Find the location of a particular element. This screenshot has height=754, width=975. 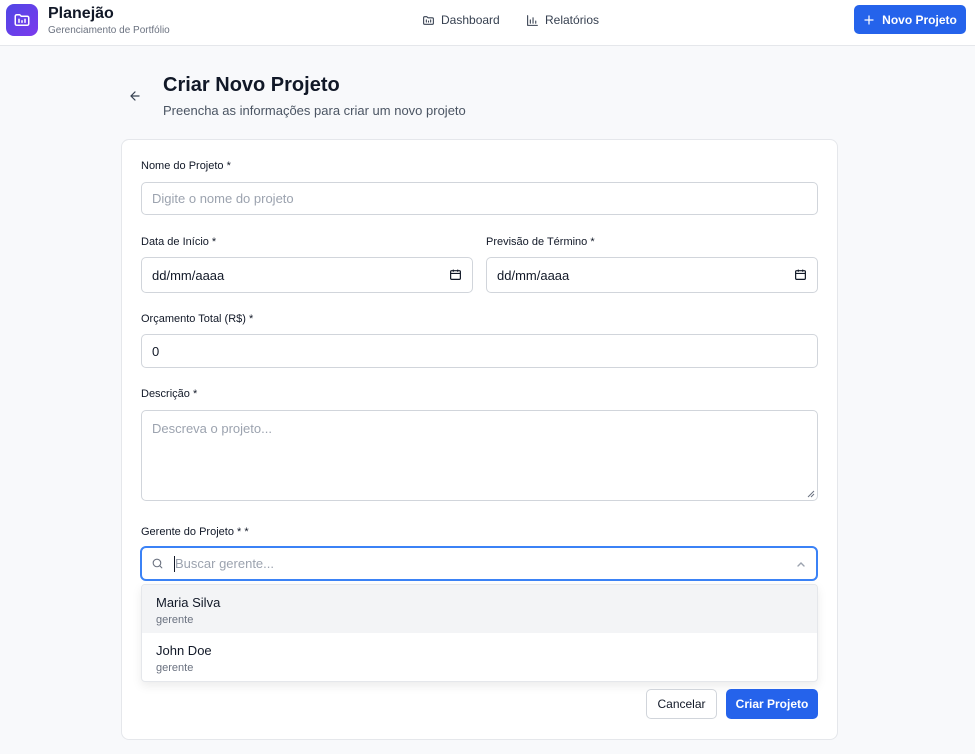

budget-label: Orçamento Total (R$) * is located at coordinates (197, 319).